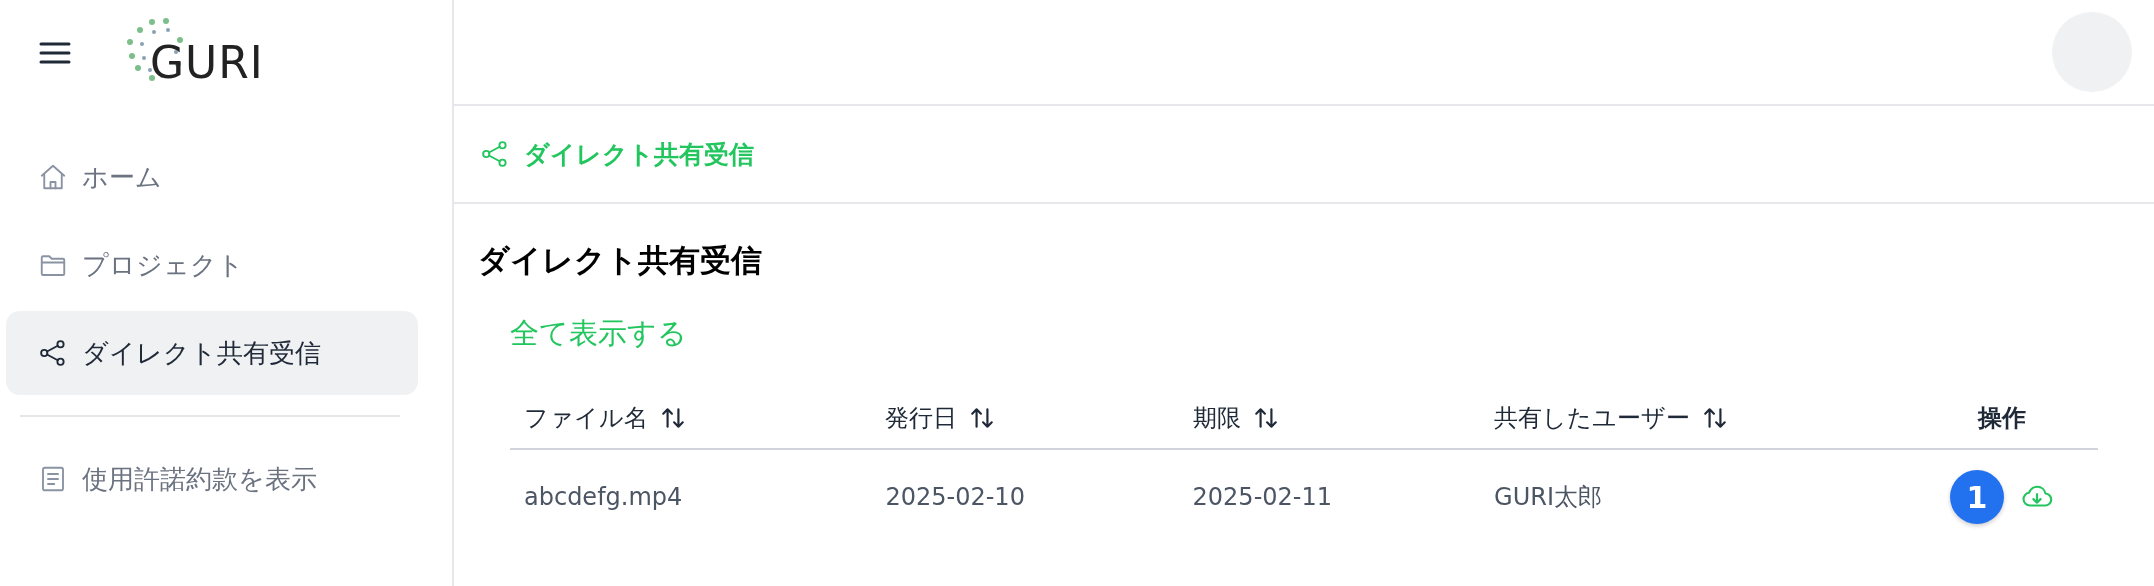  Describe the element at coordinates (586, 418) in the screenshot. I see `column-header: ファイル名` at that location.